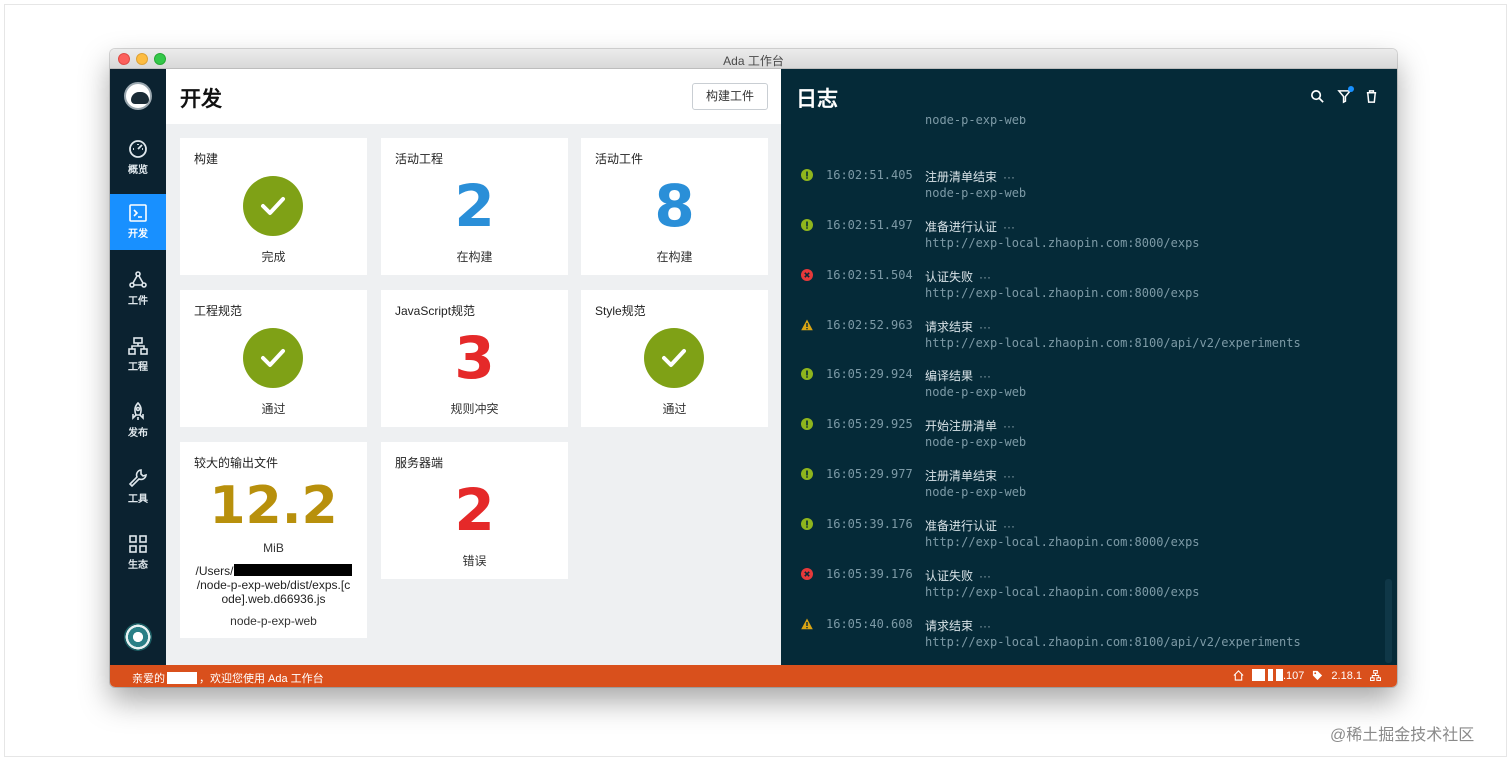  I want to click on filter-active-badge, so click(1351, 89).